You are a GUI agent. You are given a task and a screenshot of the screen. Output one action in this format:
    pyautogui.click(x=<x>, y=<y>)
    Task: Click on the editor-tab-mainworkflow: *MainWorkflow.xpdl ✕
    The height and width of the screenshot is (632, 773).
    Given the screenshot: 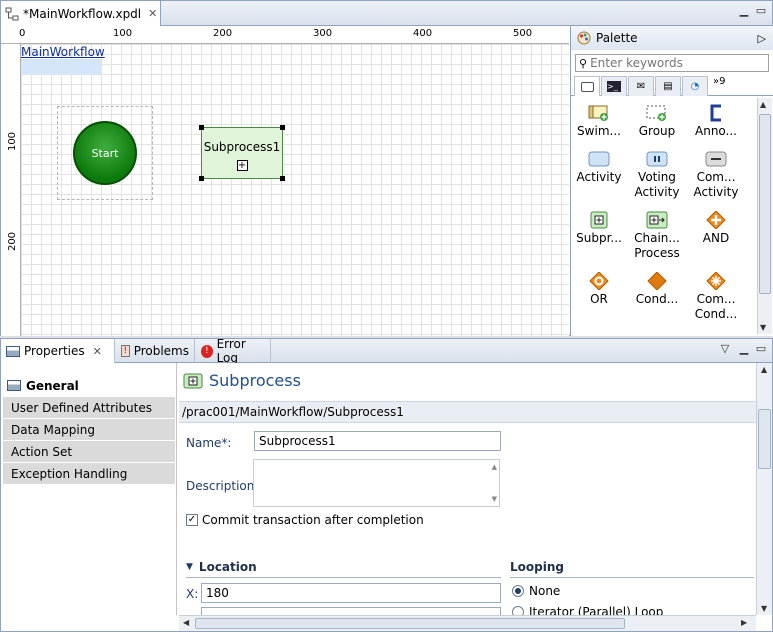 What is the action you would take?
    pyautogui.click(x=81, y=13)
    